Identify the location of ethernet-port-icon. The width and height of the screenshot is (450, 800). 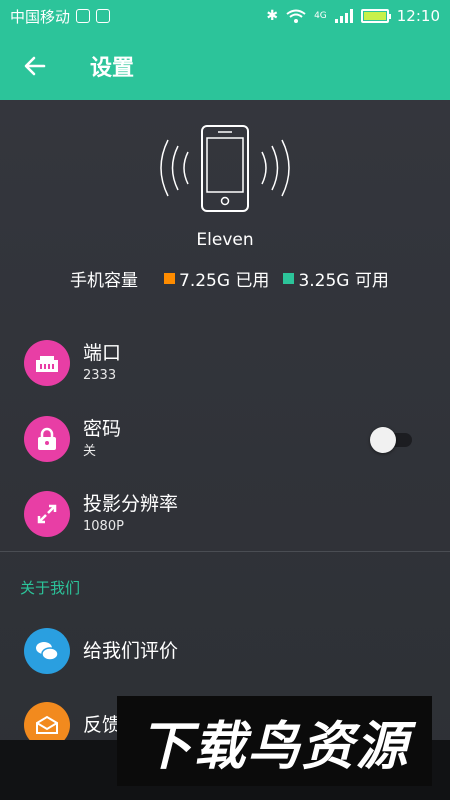
(47, 363).